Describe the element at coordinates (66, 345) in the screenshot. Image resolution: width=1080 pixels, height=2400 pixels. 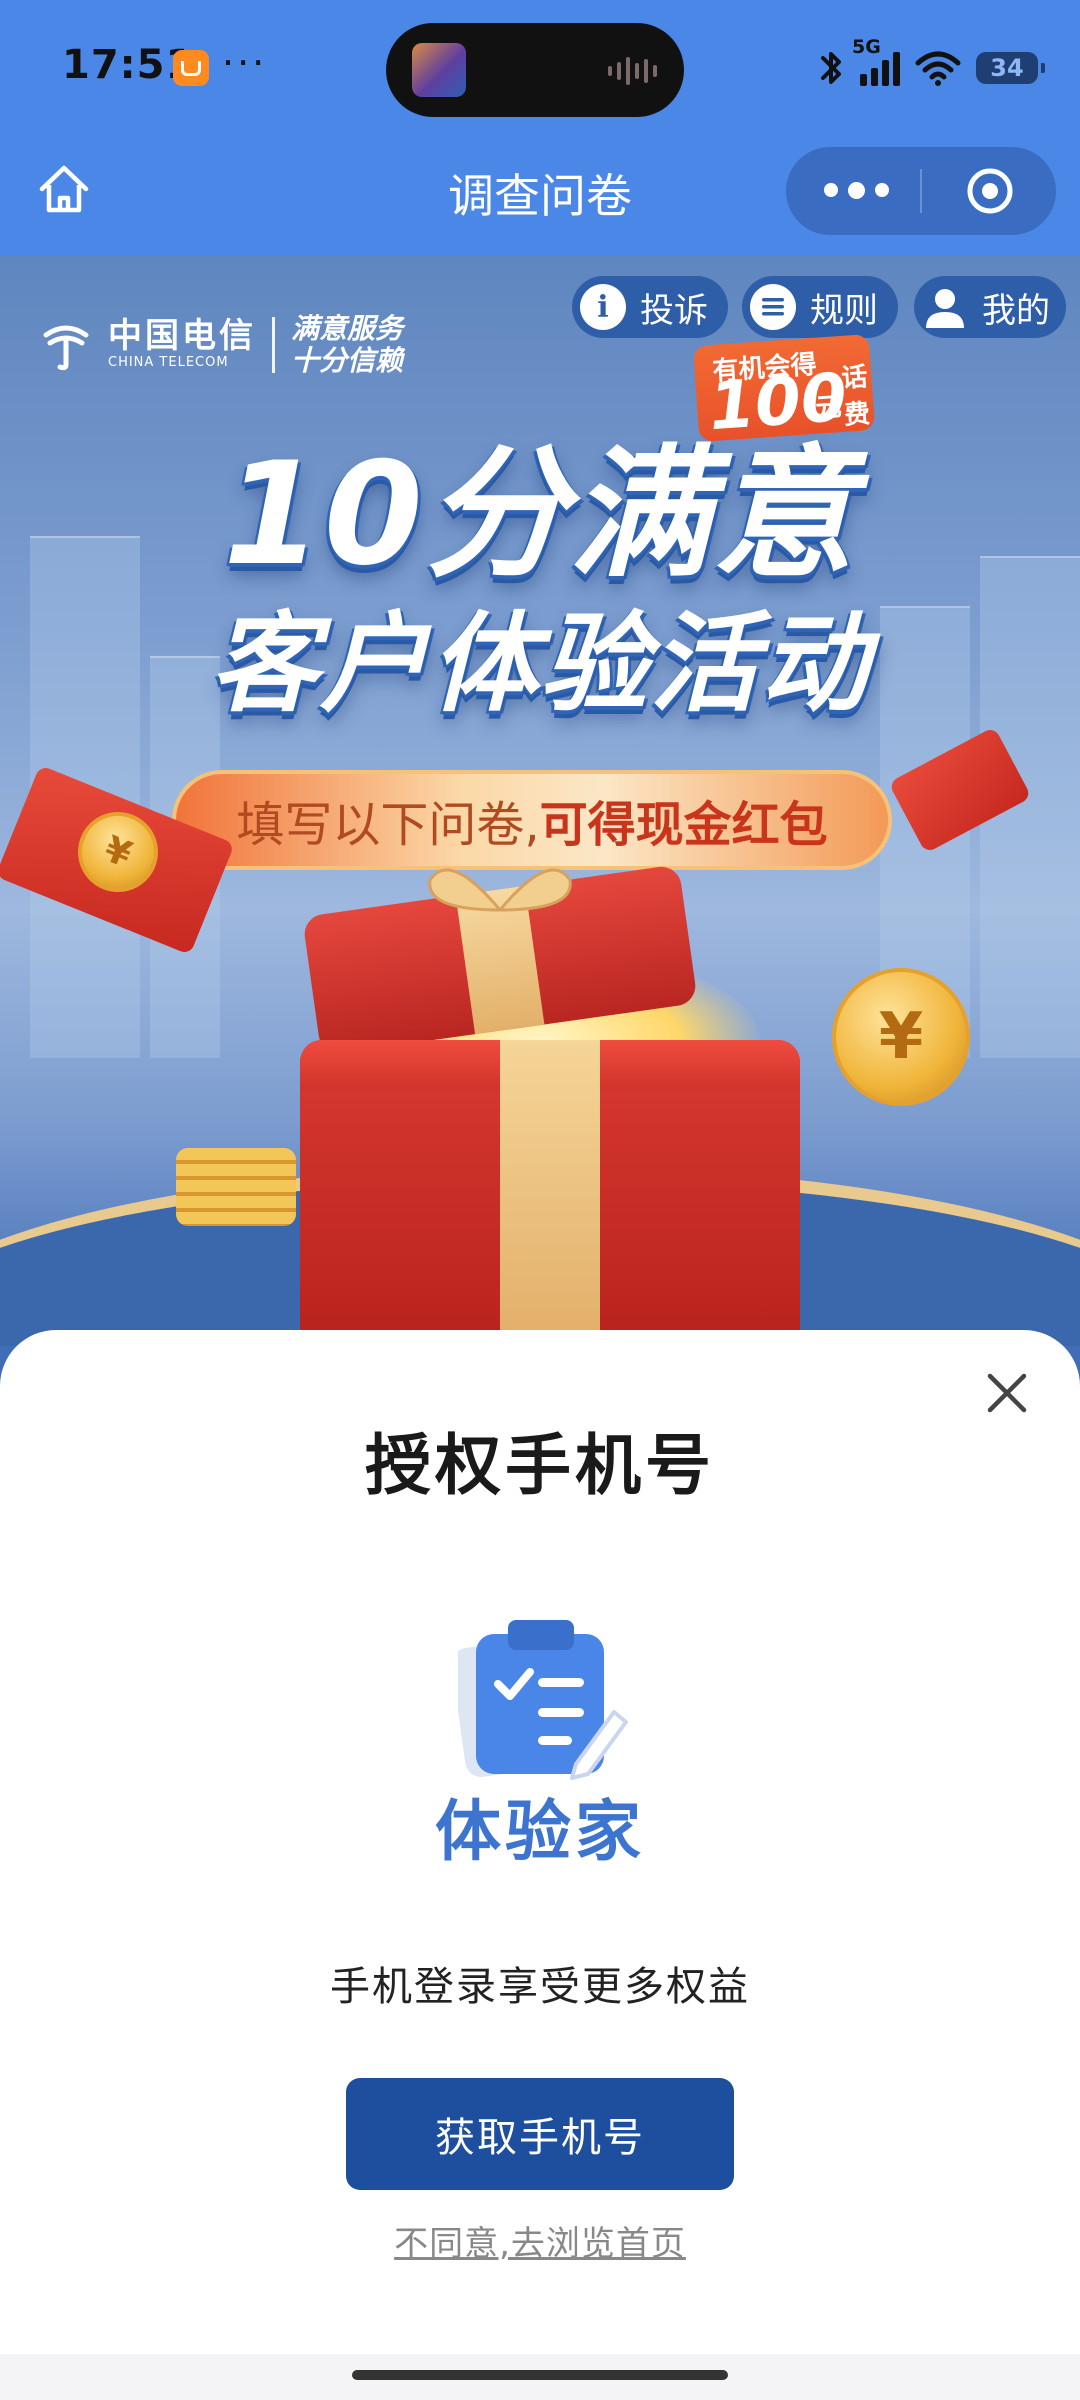
I see `china-telecom-logo-icon` at that location.